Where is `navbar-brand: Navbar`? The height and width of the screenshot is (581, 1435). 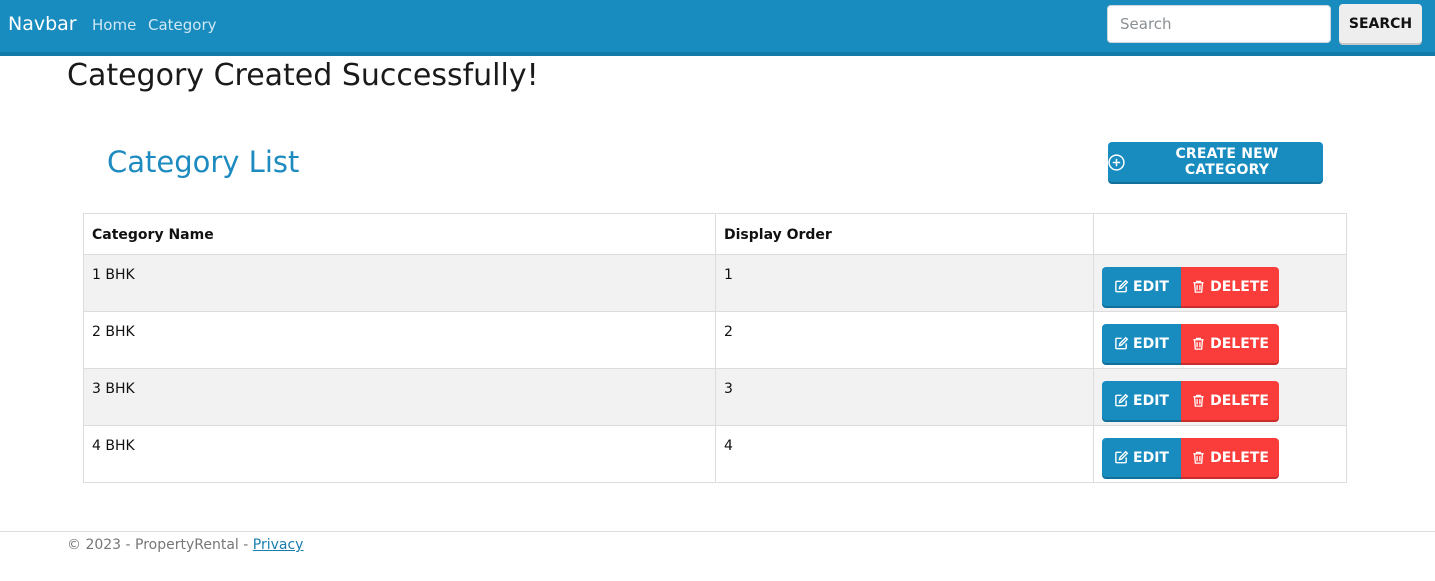
navbar-brand: Navbar is located at coordinates (42, 24).